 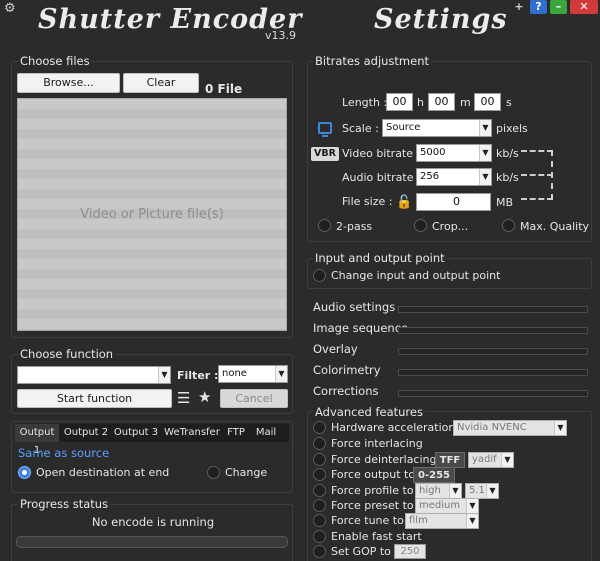 What do you see at coordinates (11, 9) in the screenshot?
I see `gear-icon: ⚙` at bounding box center [11, 9].